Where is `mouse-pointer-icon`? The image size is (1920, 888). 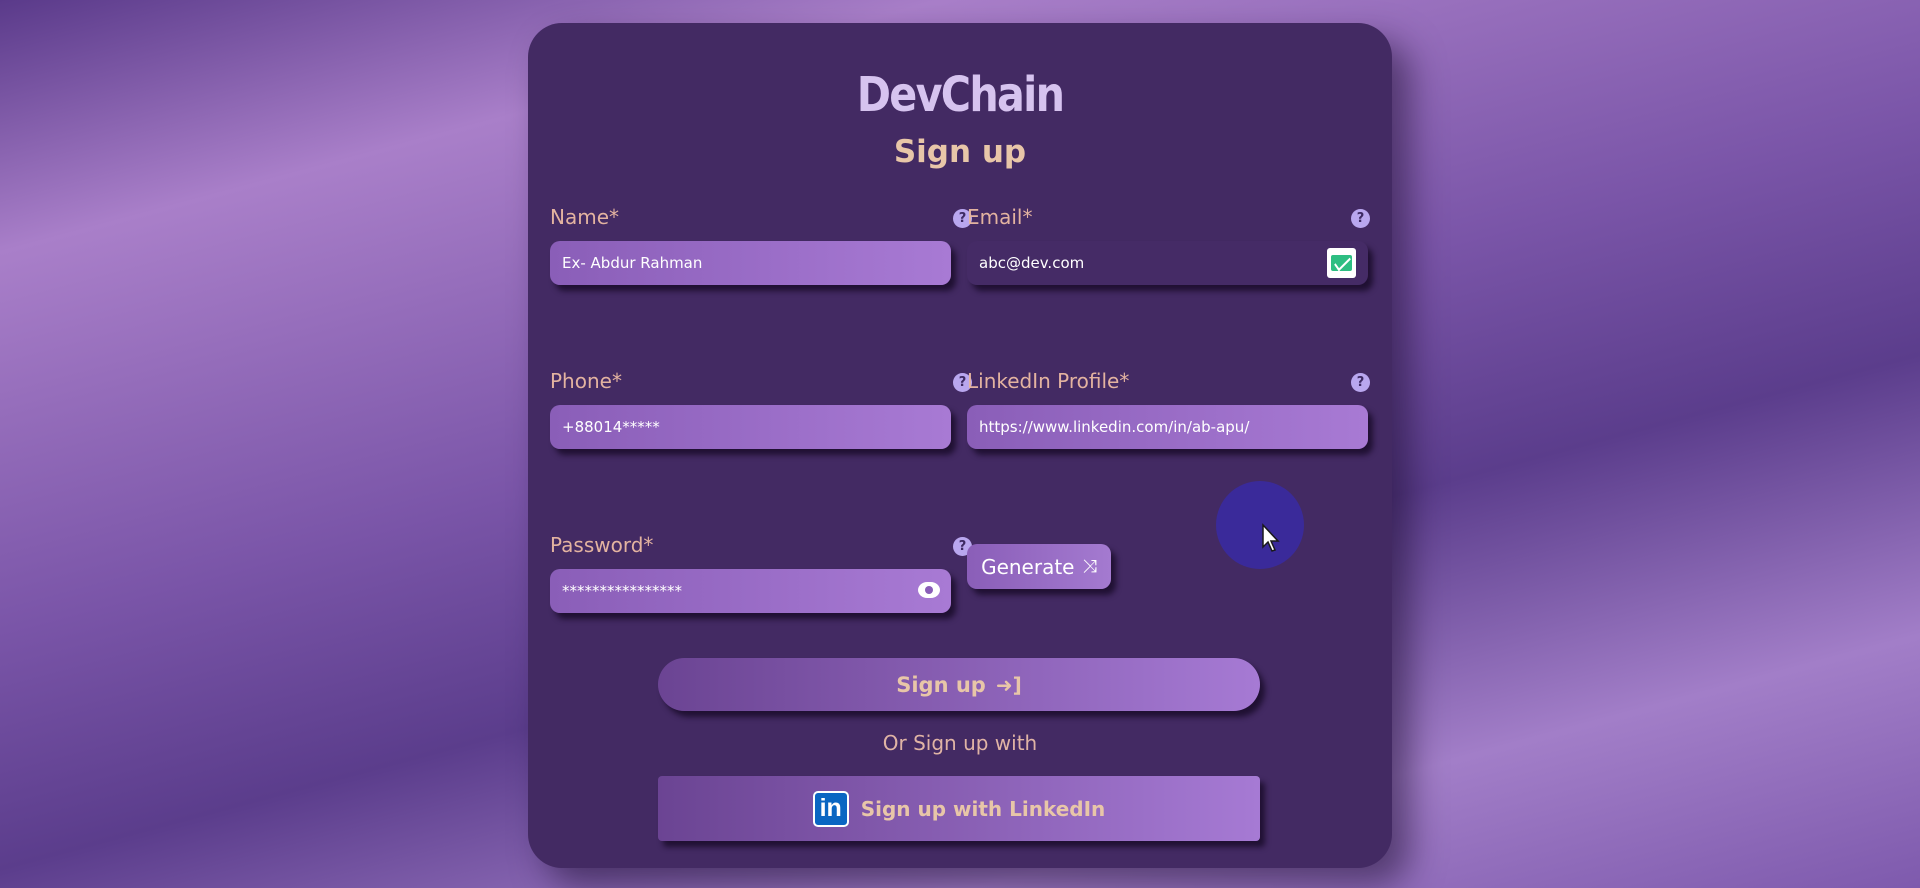 mouse-pointer-icon is located at coordinates (1271, 537).